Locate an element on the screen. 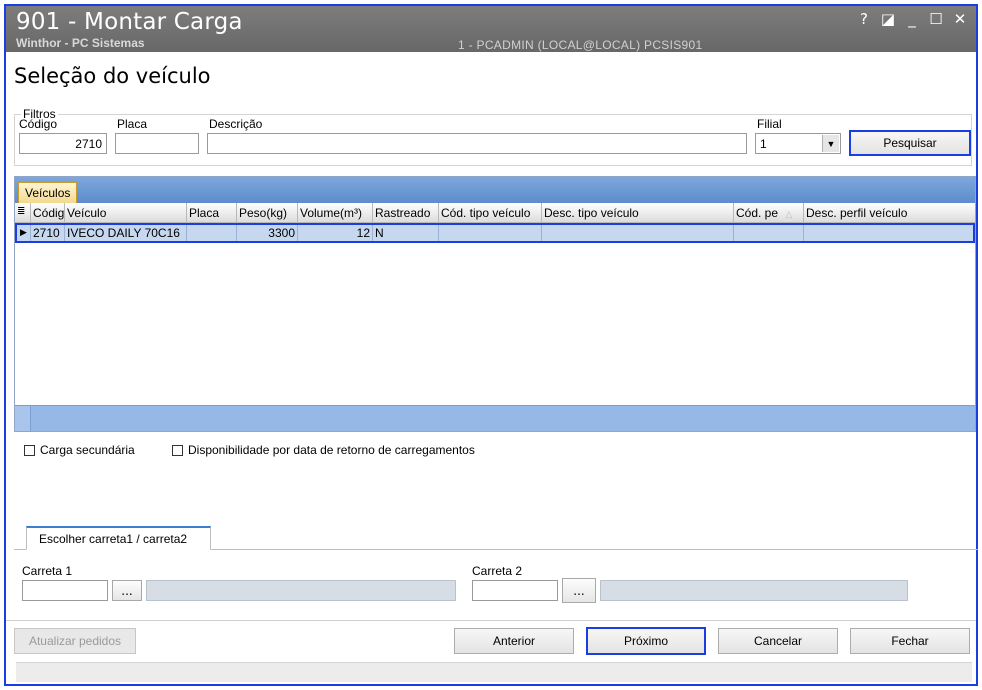 Image resolution: width=982 pixels, height=690 pixels. carreta1-label: Carreta 1 is located at coordinates (47, 571).